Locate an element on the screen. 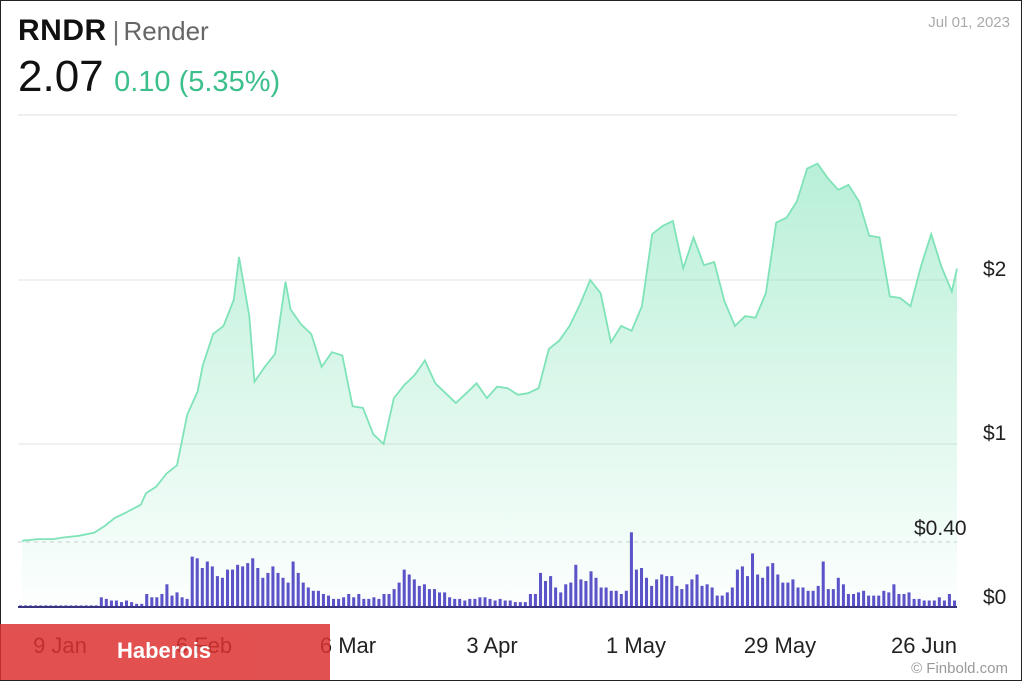 The height and width of the screenshot is (683, 1024). y-tick-label: $1 is located at coordinates (994, 433).